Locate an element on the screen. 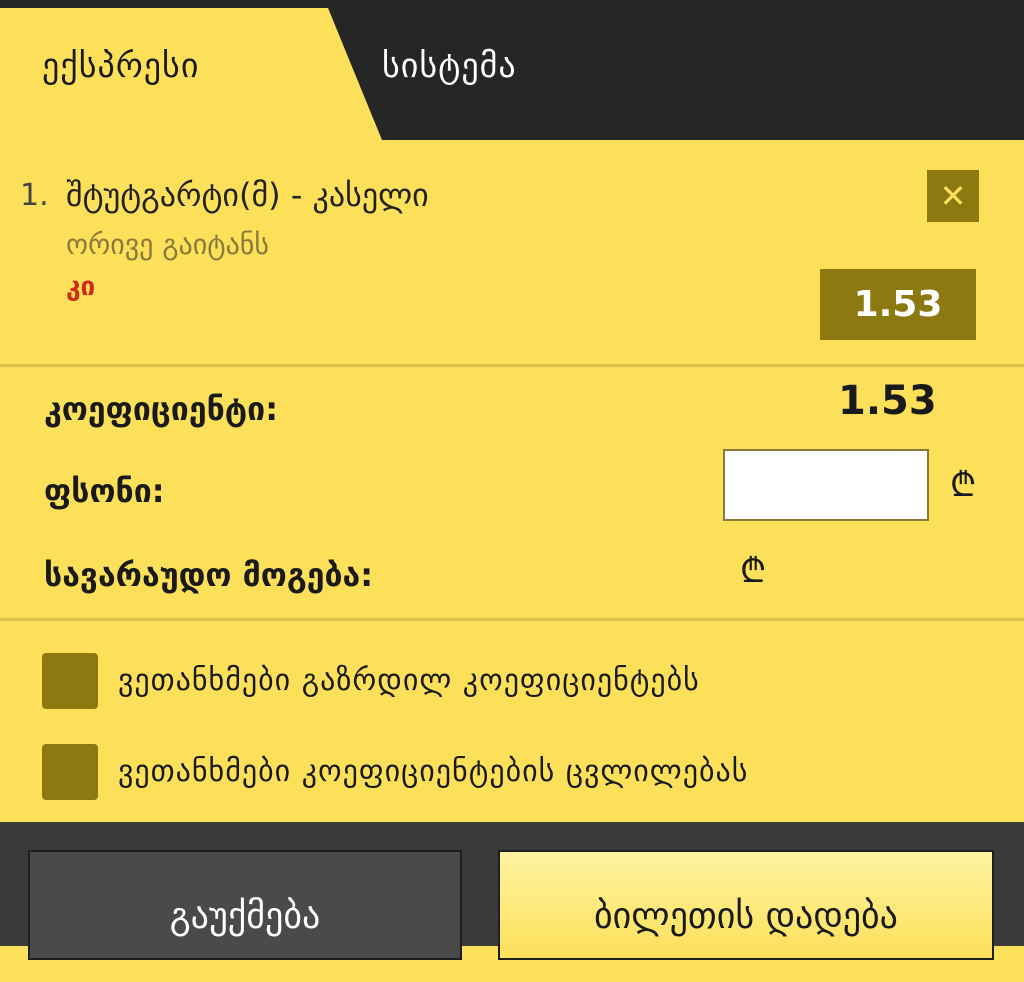  accept-odds-change-checkbox is located at coordinates (70, 772).